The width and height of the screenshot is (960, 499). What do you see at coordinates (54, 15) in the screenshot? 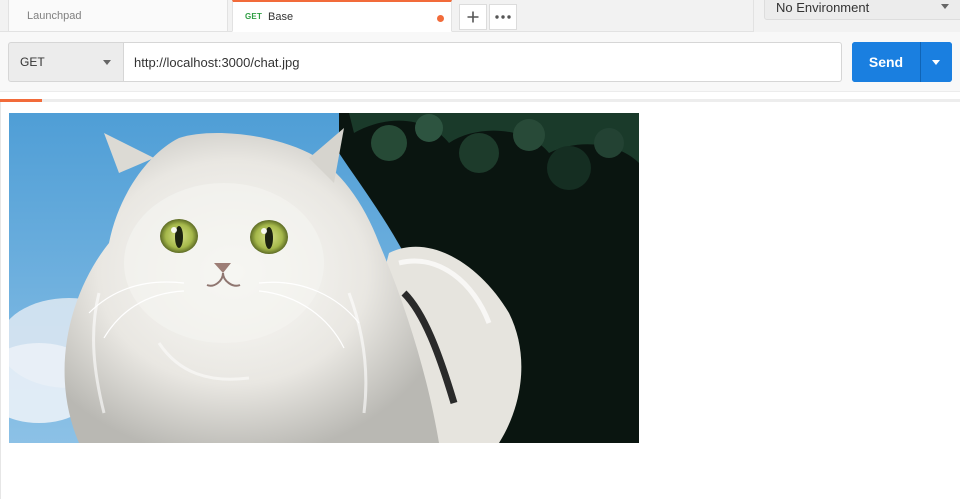
I see `tab-launchpad-label: Launchpad` at bounding box center [54, 15].